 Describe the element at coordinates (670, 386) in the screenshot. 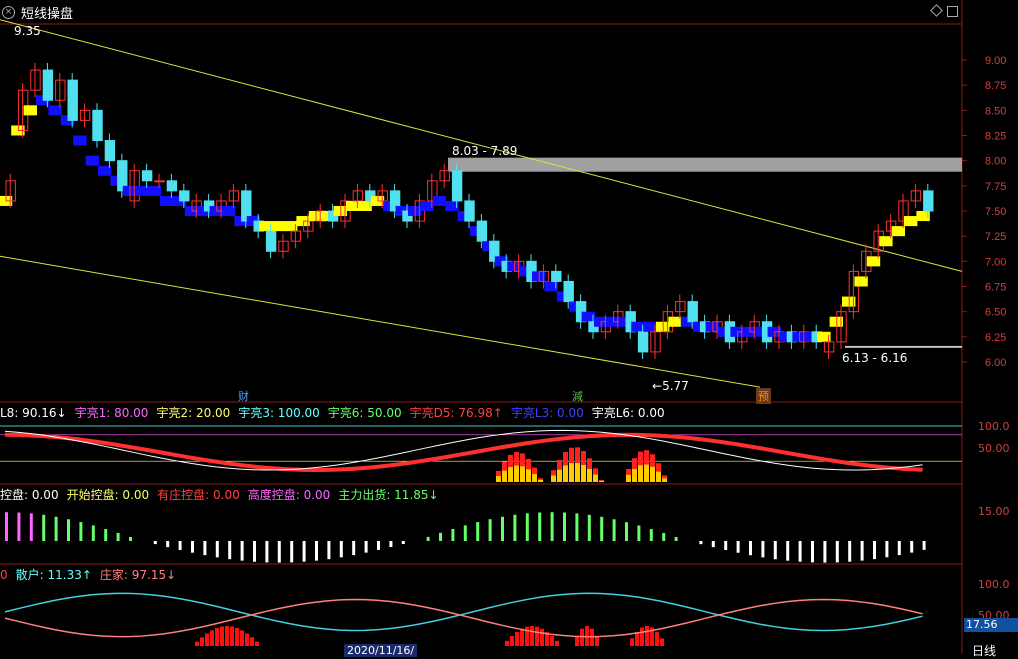

I see `low-price-label: ←5.77` at that location.